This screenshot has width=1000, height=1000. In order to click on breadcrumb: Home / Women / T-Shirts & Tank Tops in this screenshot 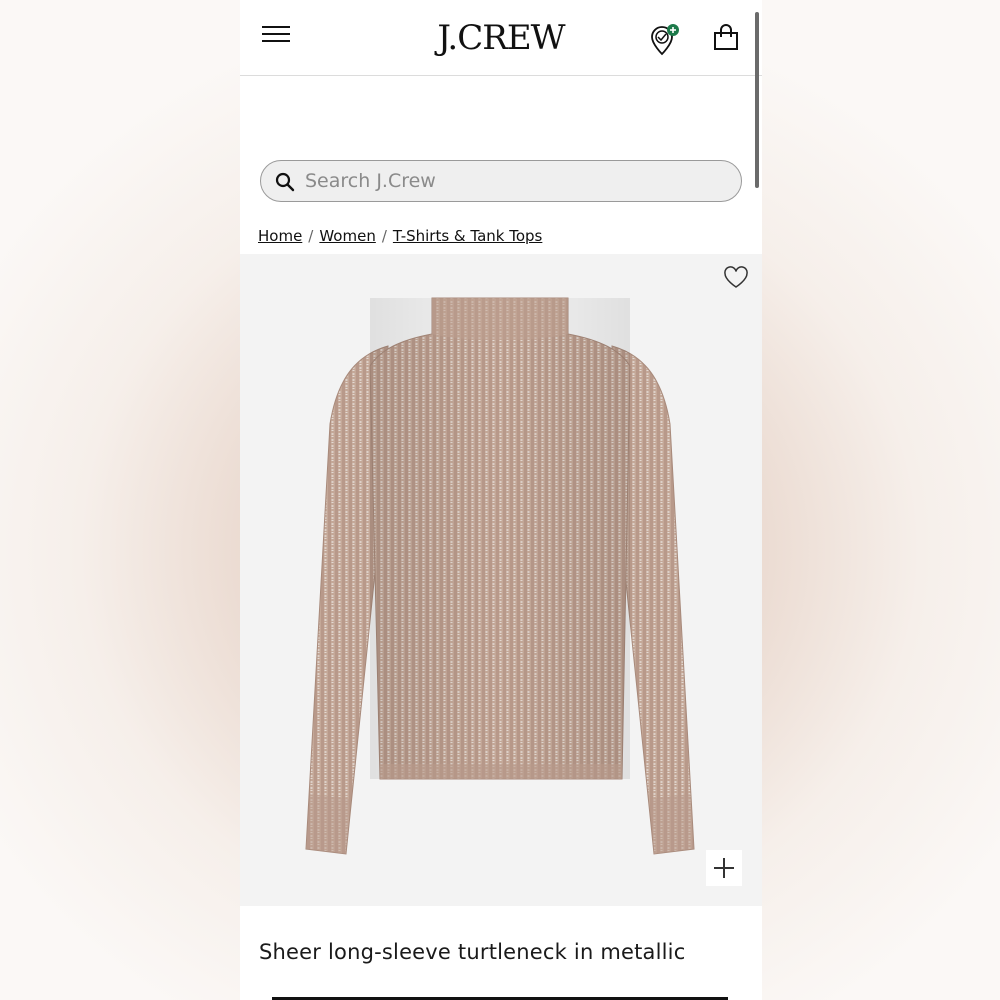, I will do `click(400, 236)`.